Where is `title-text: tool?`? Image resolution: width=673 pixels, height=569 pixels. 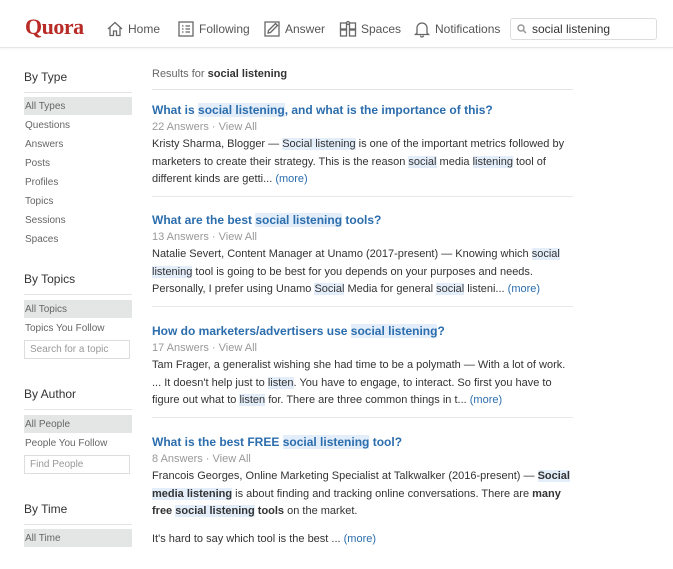
title-text: tool? is located at coordinates (386, 442).